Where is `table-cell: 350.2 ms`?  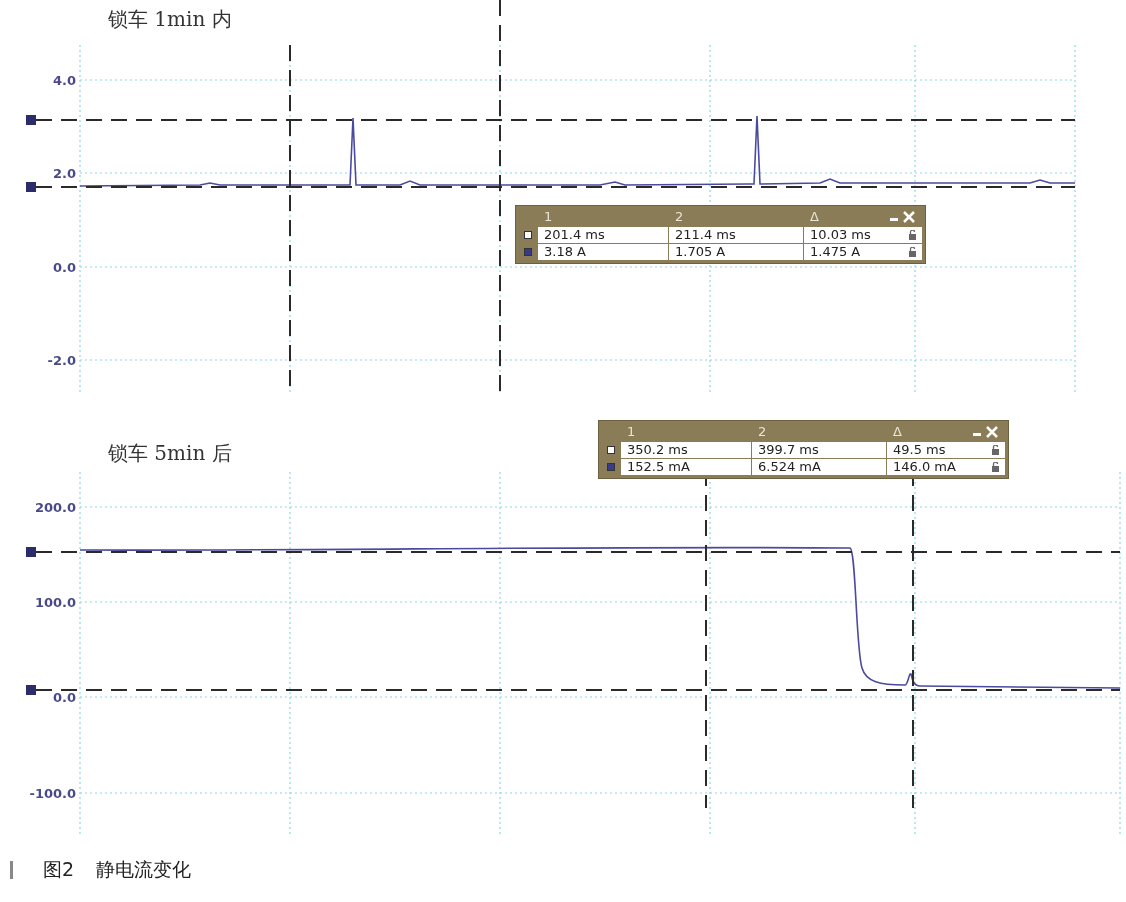 table-cell: 350.2 ms is located at coordinates (657, 450).